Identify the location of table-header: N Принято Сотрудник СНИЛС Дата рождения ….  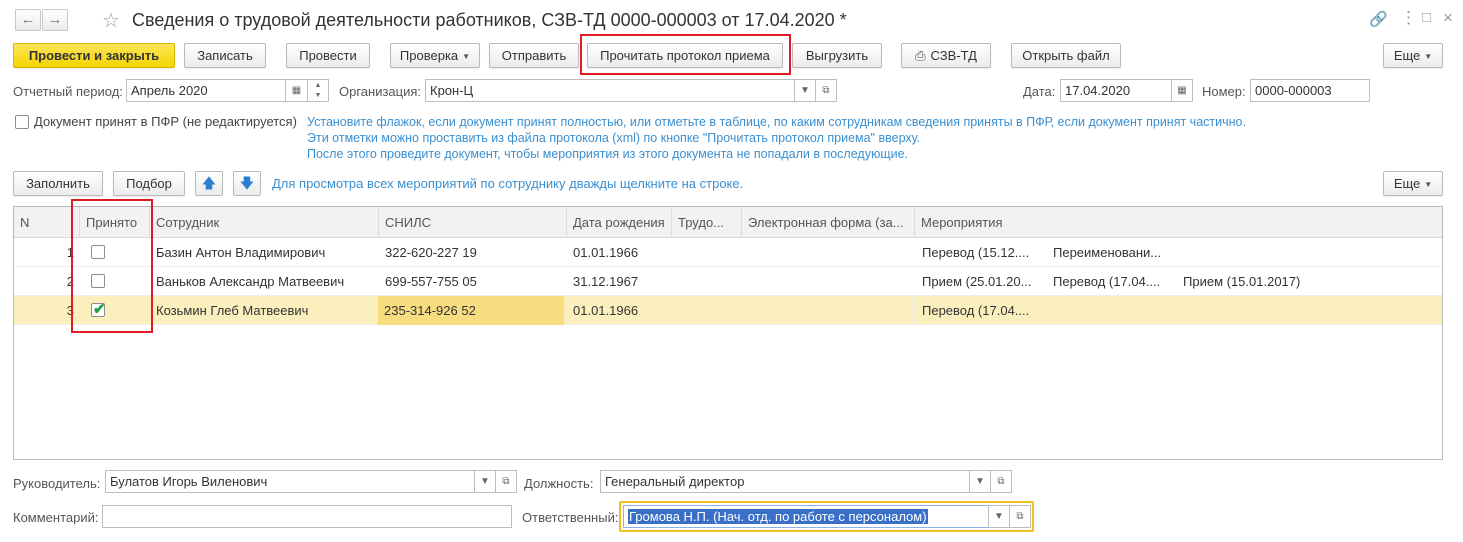
(728, 222).